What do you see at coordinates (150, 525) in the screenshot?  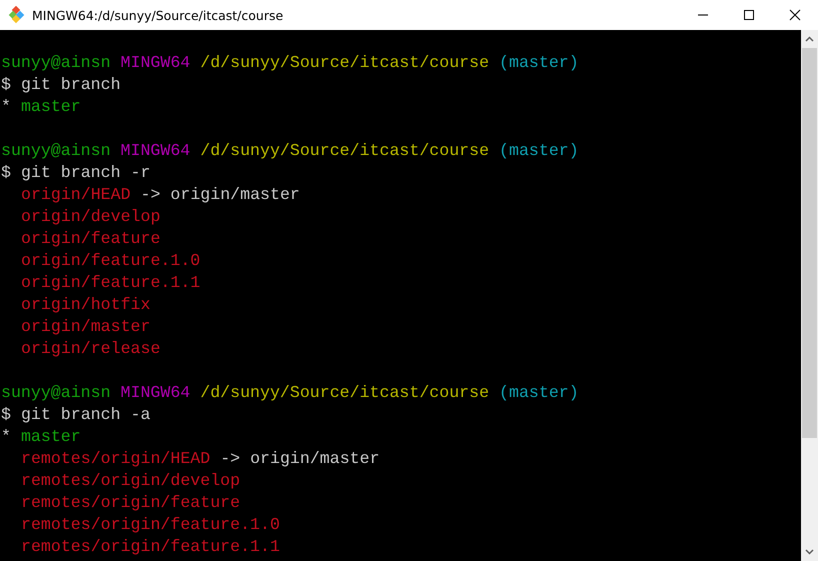 I see `remote-branch: remotes/origin/feature.1.0` at bounding box center [150, 525].